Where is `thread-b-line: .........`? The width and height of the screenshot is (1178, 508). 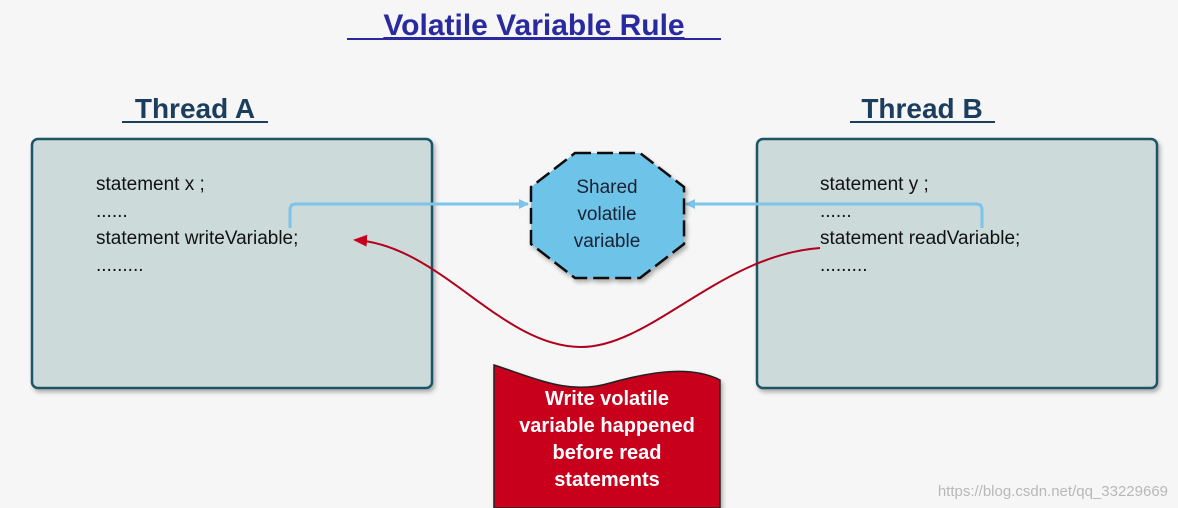 thread-b-line: ......... is located at coordinates (844, 265).